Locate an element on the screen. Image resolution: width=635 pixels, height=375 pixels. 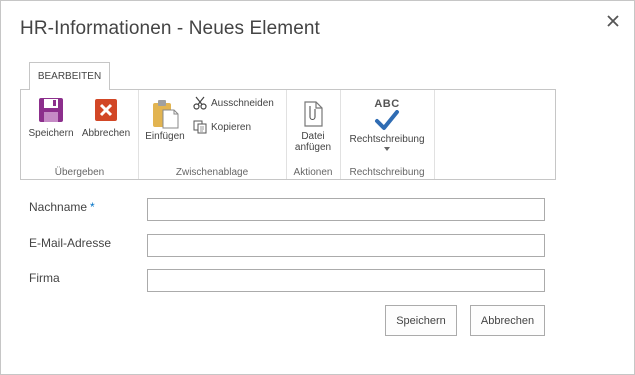
firma-label: Firma is located at coordinates (44, 278).